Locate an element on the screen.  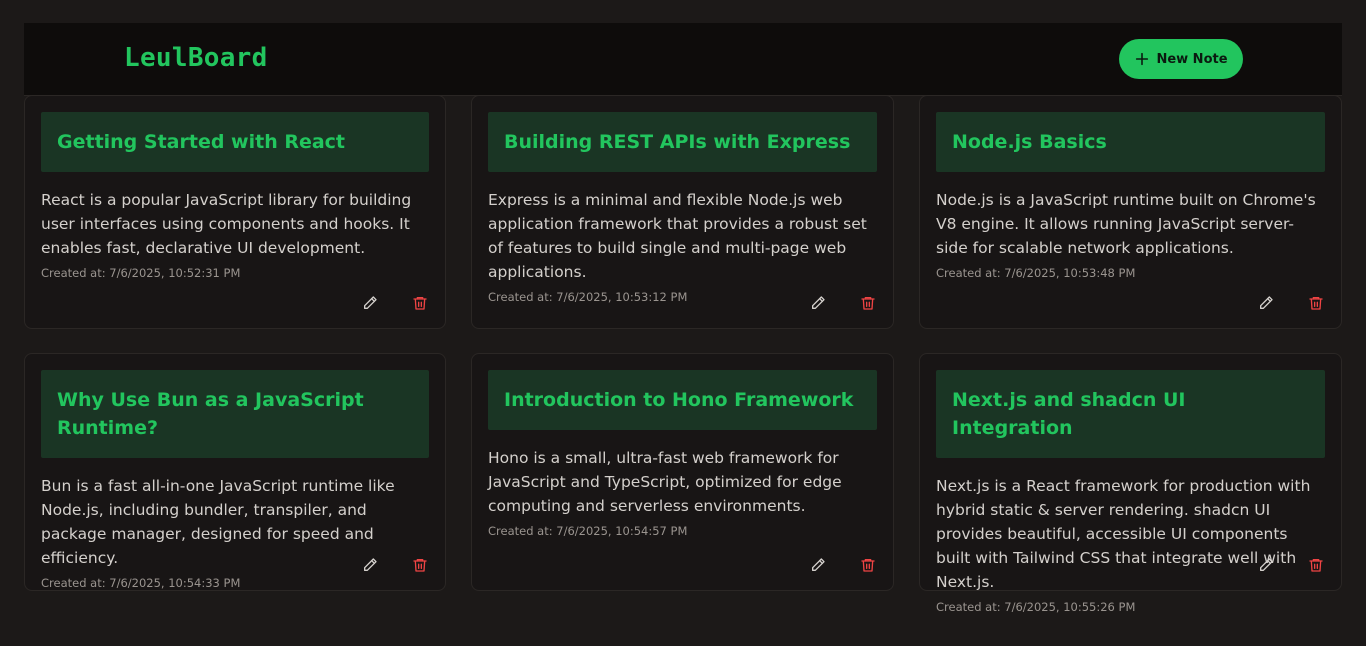
note-created-at: Created at: 7/6/2025, 10:54:57 PM is located at coordinates (588, 531).